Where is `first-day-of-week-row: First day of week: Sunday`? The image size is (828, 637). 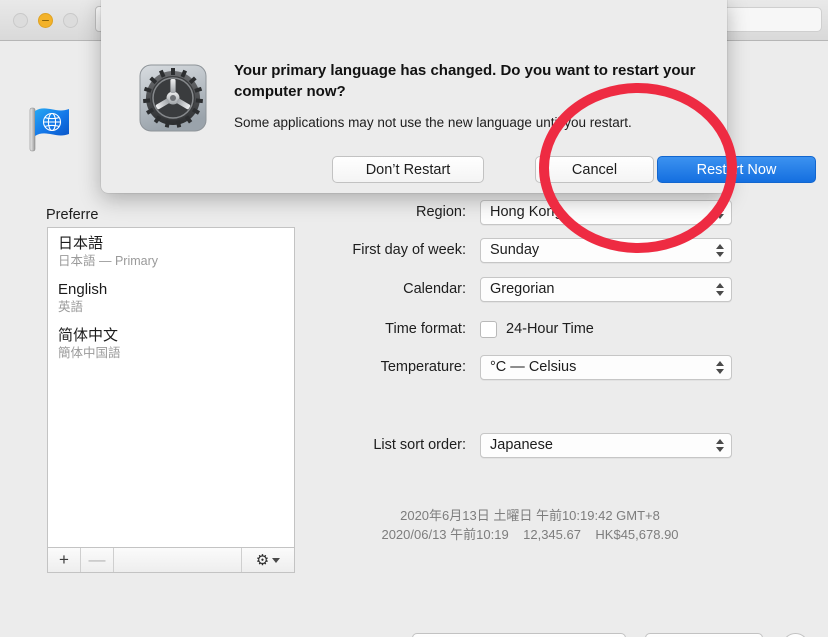 first-day-of-week-row: First day of week: Sunday is located at coordinates (530, 250).